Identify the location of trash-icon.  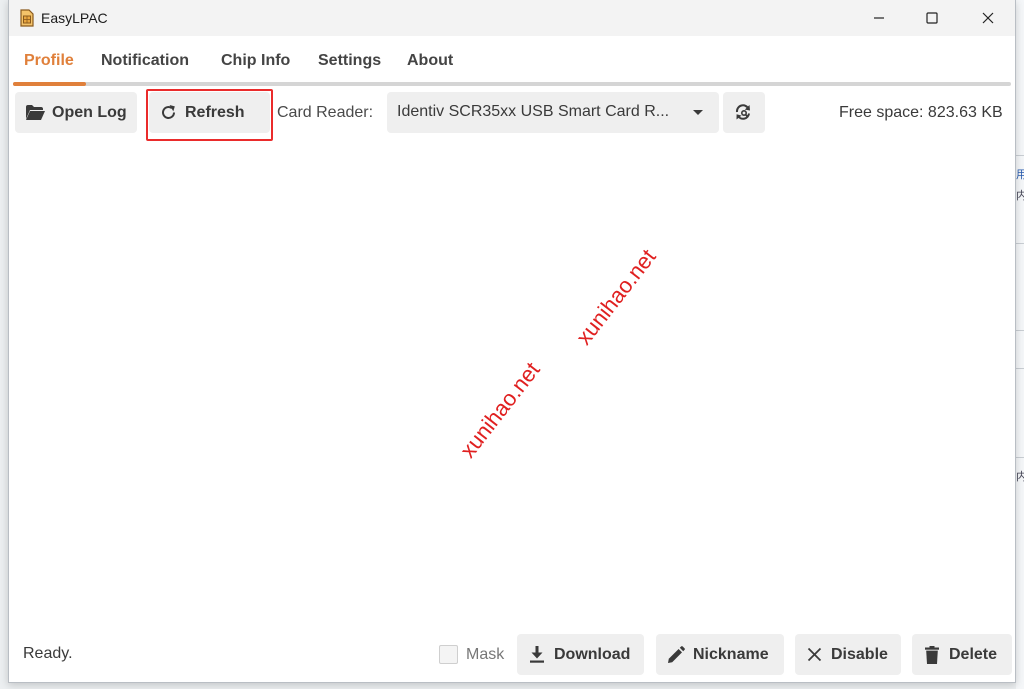
(932, 654).